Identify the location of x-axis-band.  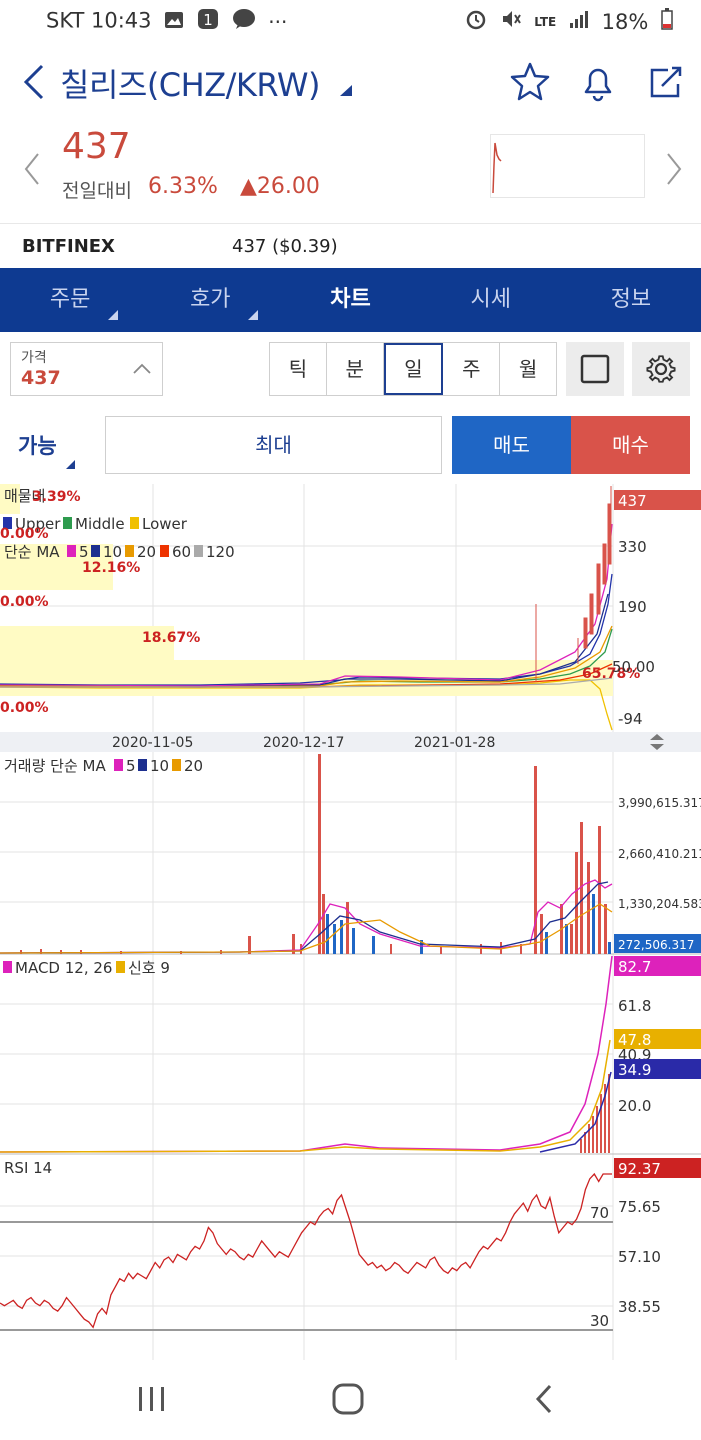
(350, 742).